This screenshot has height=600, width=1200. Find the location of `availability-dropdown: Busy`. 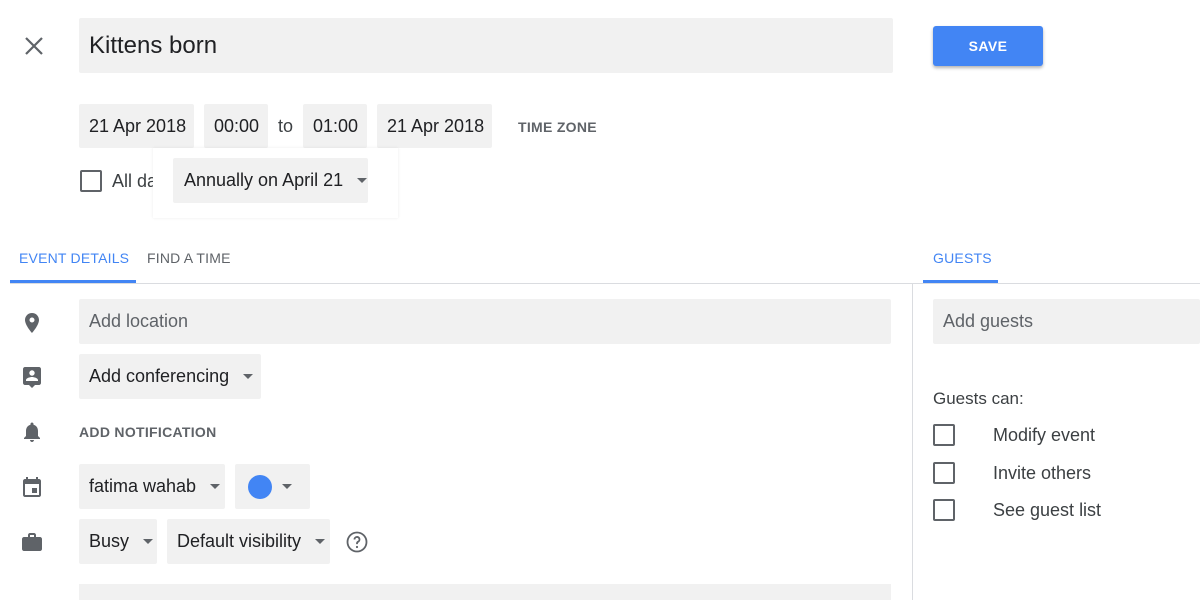

availability-dropdown: Busy is located at coordinates (118, 541).